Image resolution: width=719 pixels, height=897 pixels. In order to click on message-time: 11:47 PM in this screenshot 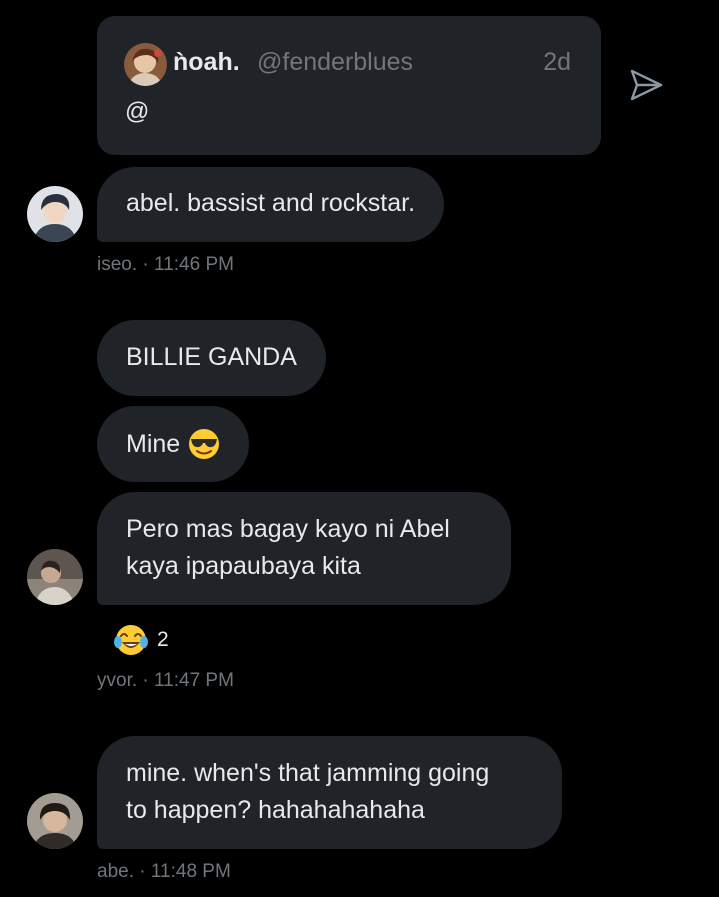, I will do `click(194, 680)`.